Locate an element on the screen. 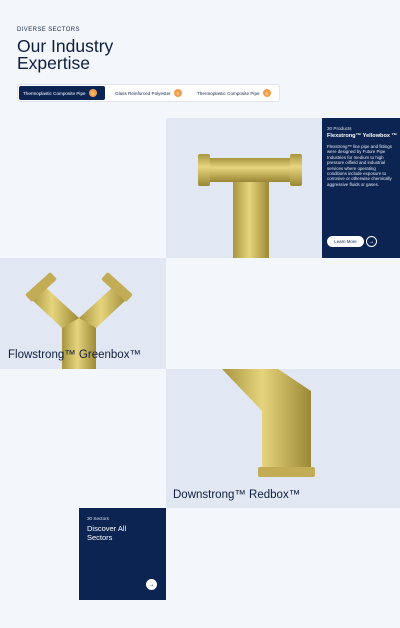 This screenshot has height=628, width=400. discover-sectors-card: 30 Sectors Discover All Sectors → is located at coordinates (122, 554).